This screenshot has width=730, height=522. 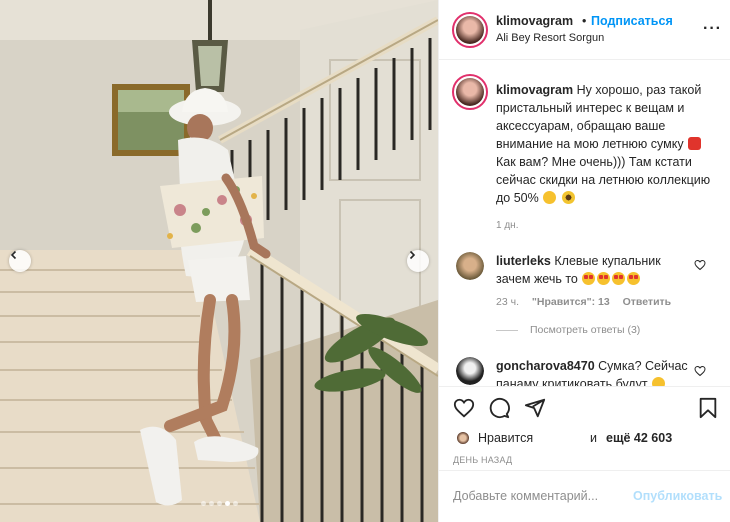 What do you see at coordinates (470, 30) in the screenshot?
I see `author-avatar` at bounding box center [470, 30].